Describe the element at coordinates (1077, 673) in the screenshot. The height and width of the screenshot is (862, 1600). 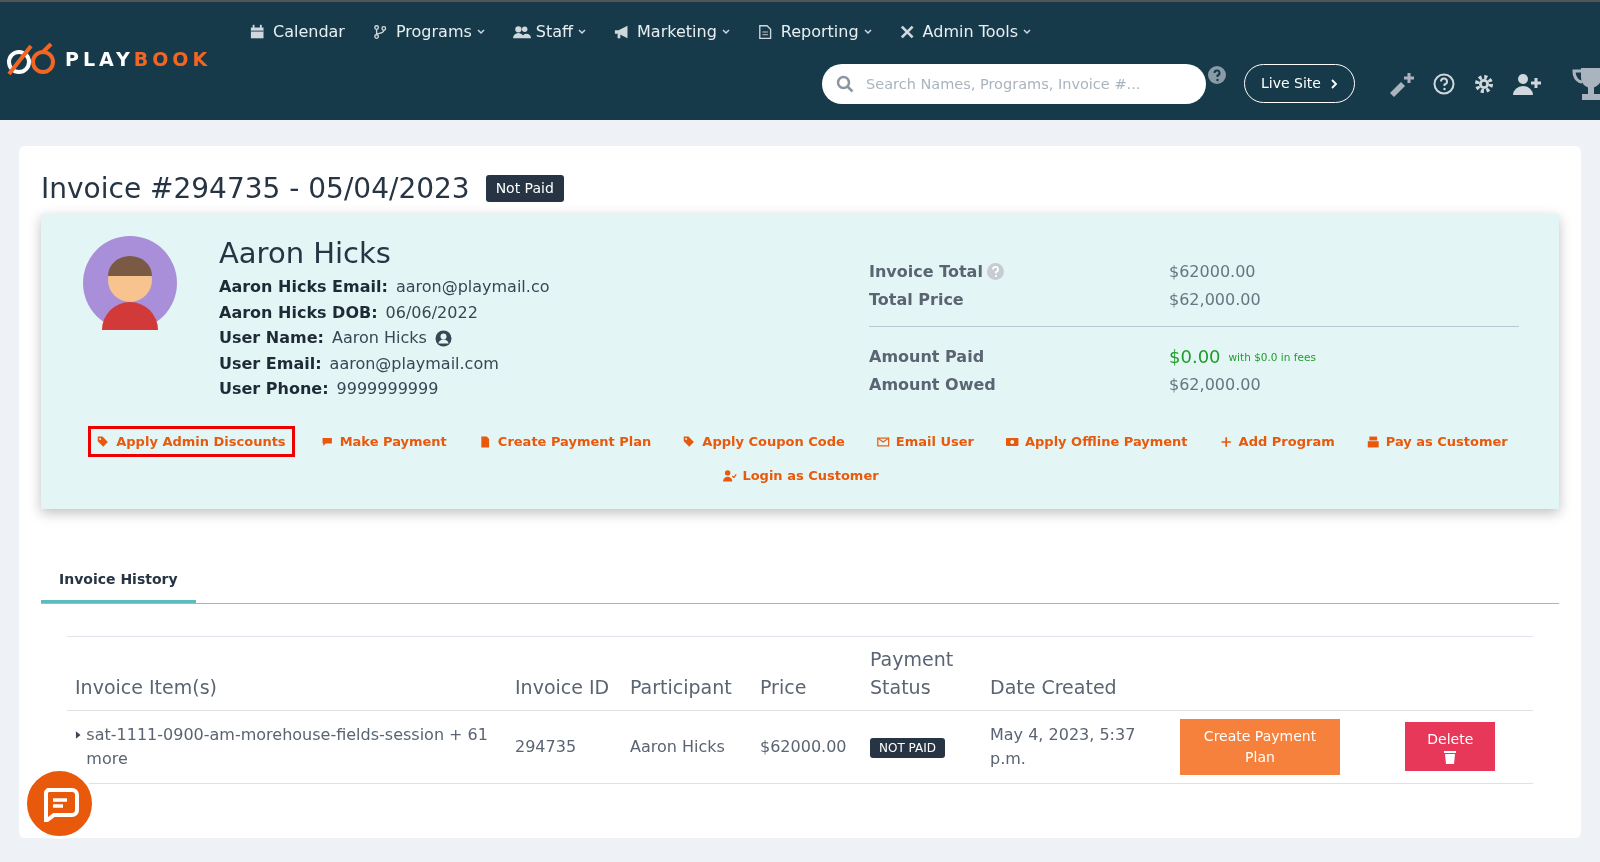
I see `column-header: Date Created` at that location.